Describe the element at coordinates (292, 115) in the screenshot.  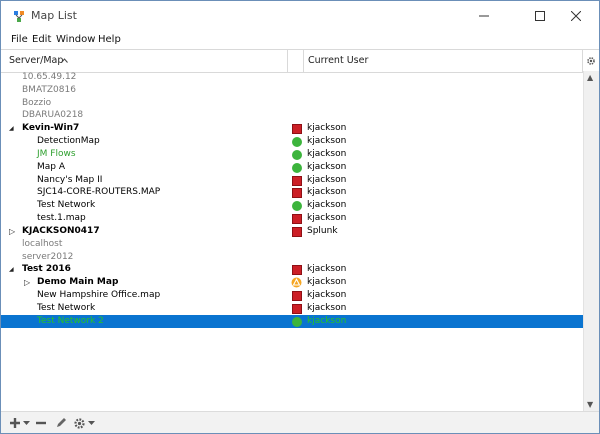
I see `tree-row: DBARUA0218` at that location.